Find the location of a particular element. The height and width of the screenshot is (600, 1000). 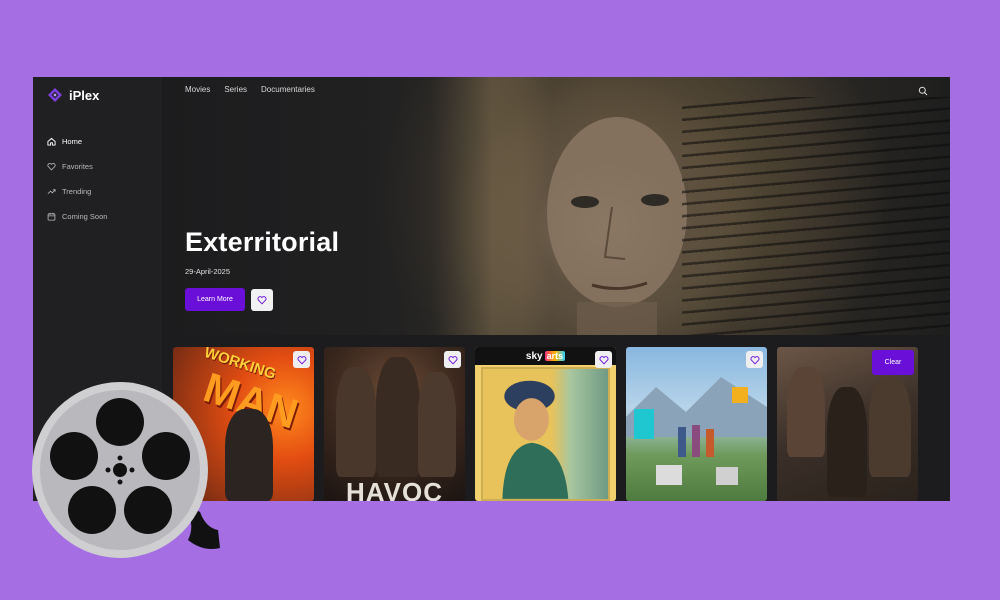

poster-title: HAVOC is located at coordinates (394, 489).